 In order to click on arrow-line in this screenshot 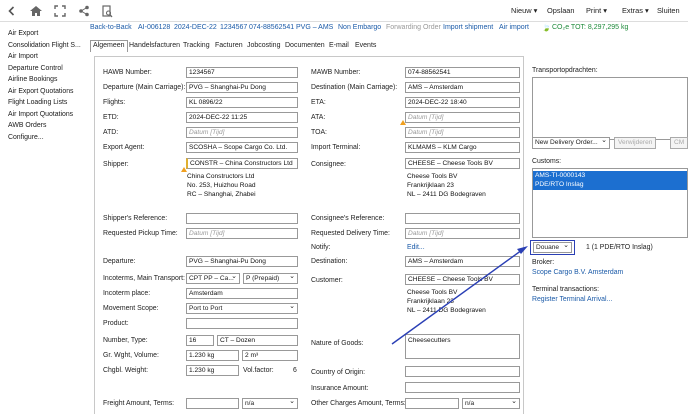, I will do `click(457, 297)`.